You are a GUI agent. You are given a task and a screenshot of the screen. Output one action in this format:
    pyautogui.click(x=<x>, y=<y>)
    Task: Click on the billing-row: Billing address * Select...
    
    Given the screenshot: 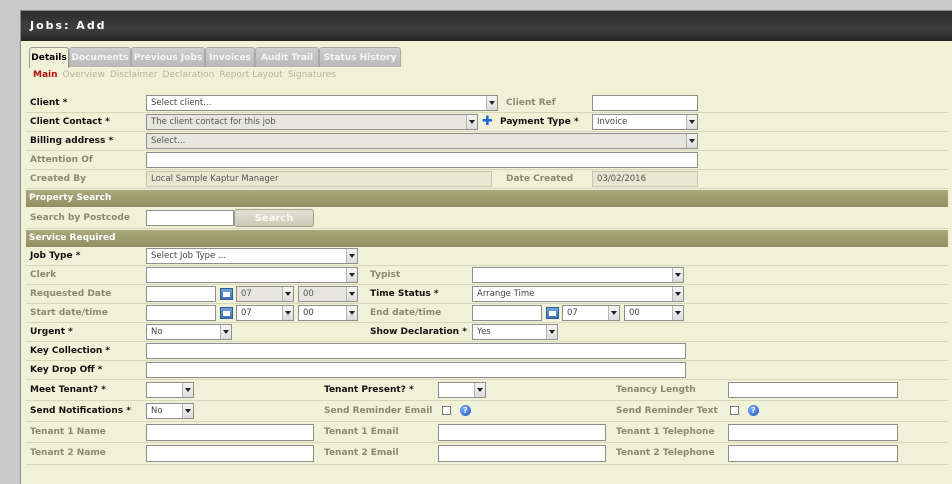 What is the action you would take?
    pyautogui.click(x=487, y=141)
    